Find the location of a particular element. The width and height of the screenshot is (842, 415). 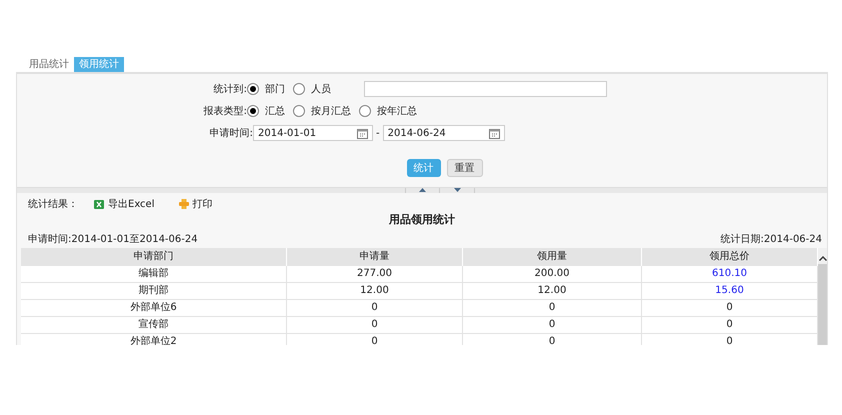

reset-button: 重置 is located at coordinates (464, 168).